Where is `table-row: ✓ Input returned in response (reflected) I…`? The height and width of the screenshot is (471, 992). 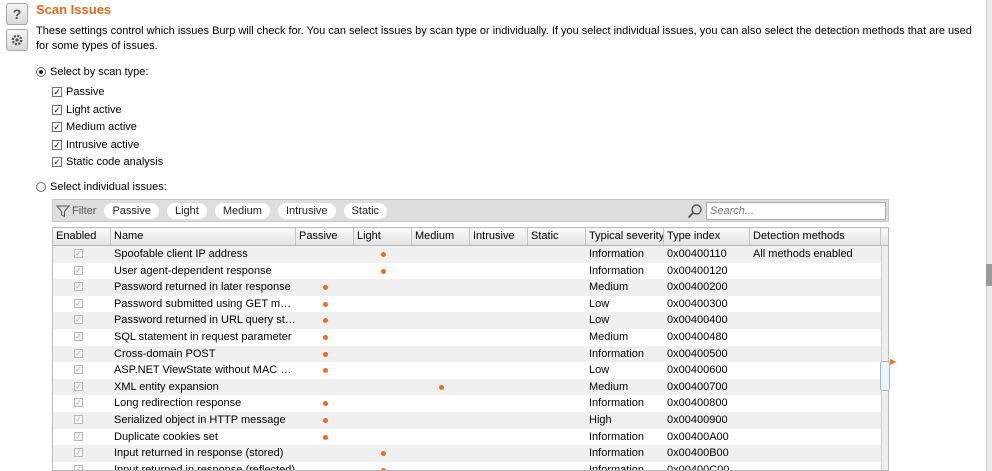
table-row: ✓ Input returned in response (reflected) I… is located at coordinates (470, 466).